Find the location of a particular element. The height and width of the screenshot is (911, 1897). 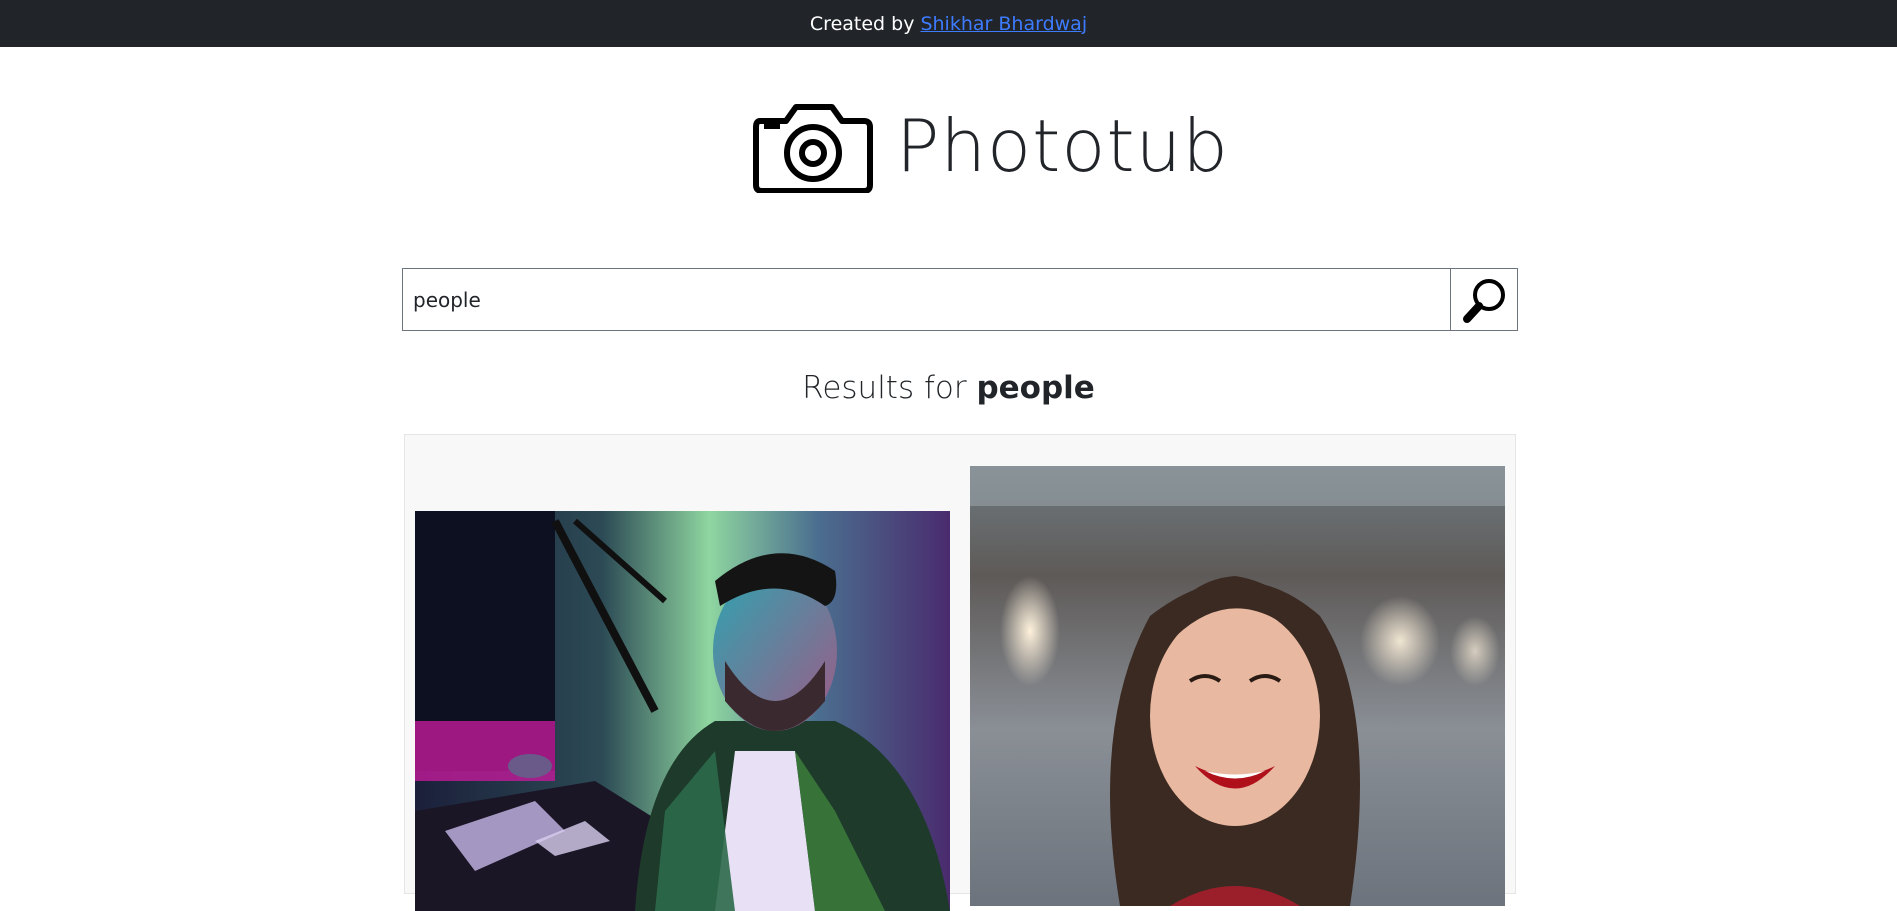

search-button is located at coordinates (1484, 299).